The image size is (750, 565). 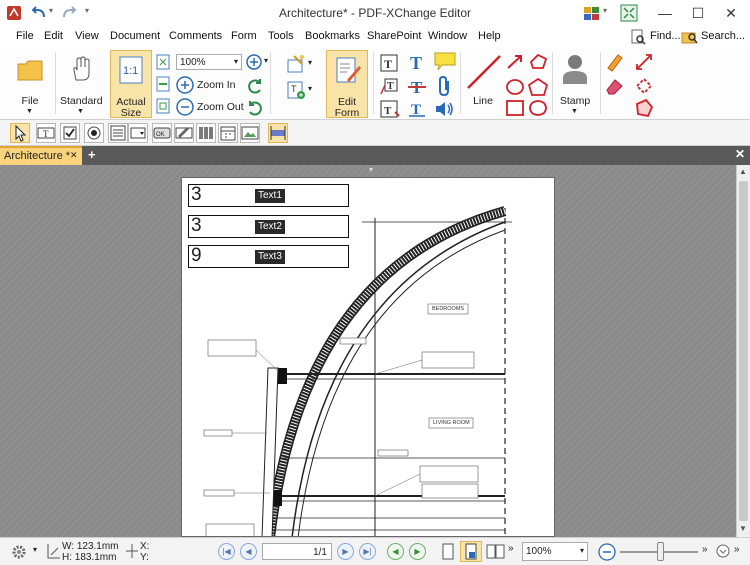 I want to click on continuous-view-button, so click(x=471, y=551).